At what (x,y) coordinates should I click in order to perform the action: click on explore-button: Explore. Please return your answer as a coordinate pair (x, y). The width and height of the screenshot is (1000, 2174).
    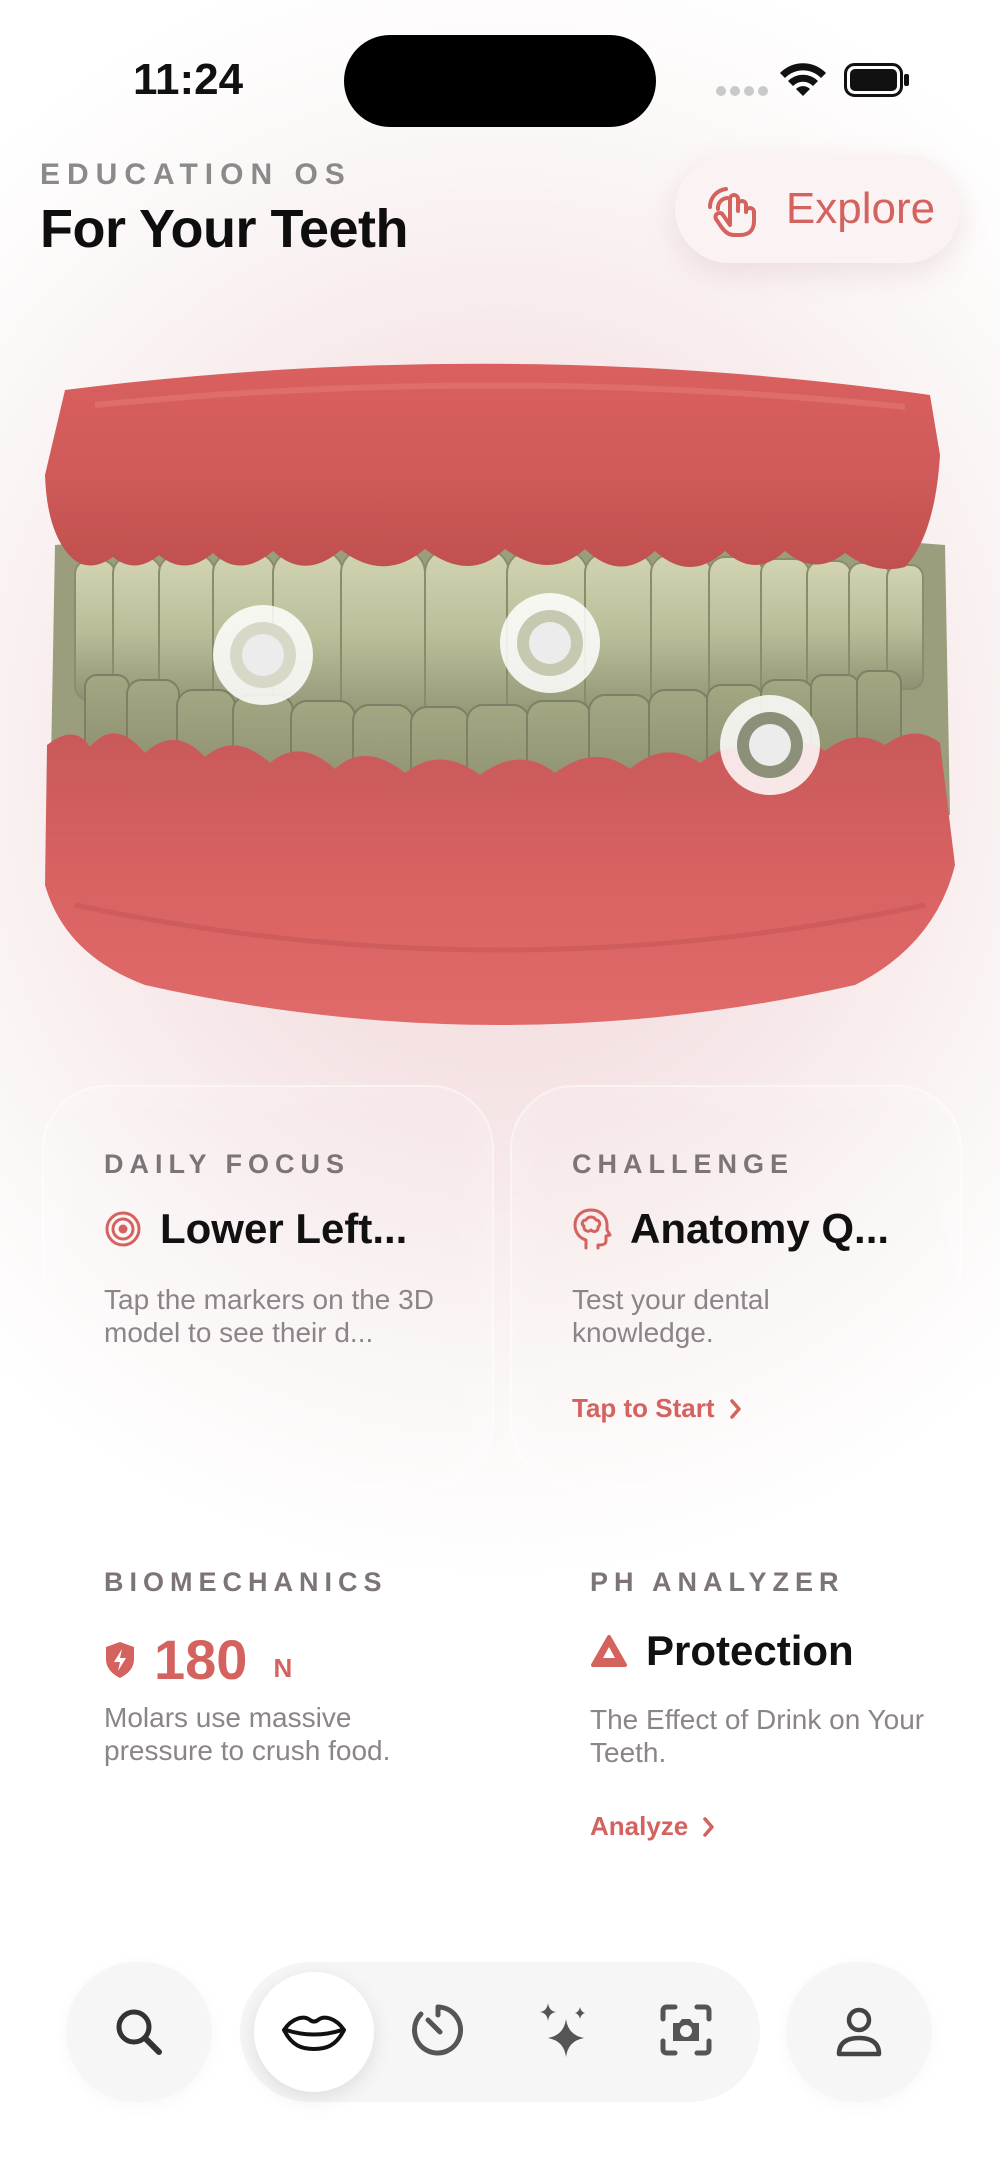
    Looking at the image, I should click on (817, 209).